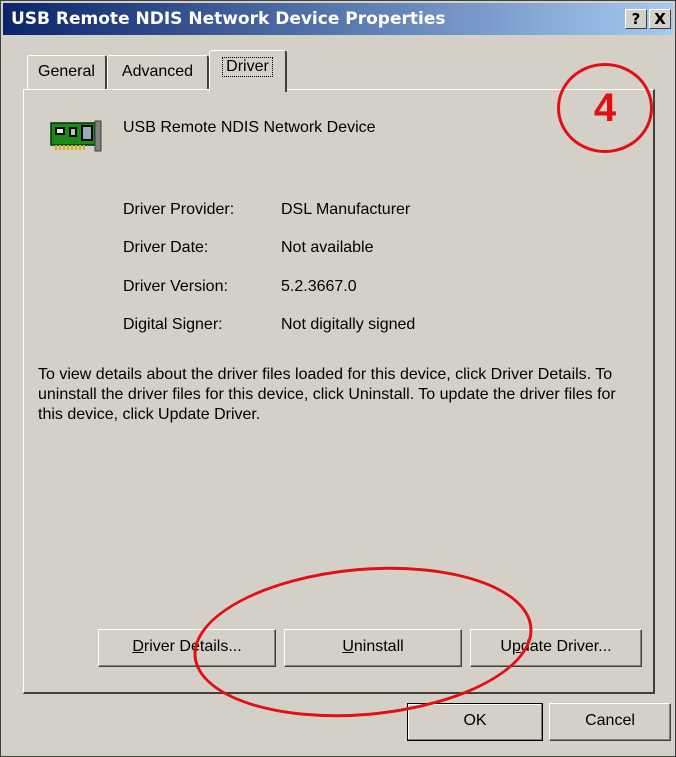 Image resolution: width=676 pixels, height=757 pixels. I want to click on step-number: 4, so click(605, 108).